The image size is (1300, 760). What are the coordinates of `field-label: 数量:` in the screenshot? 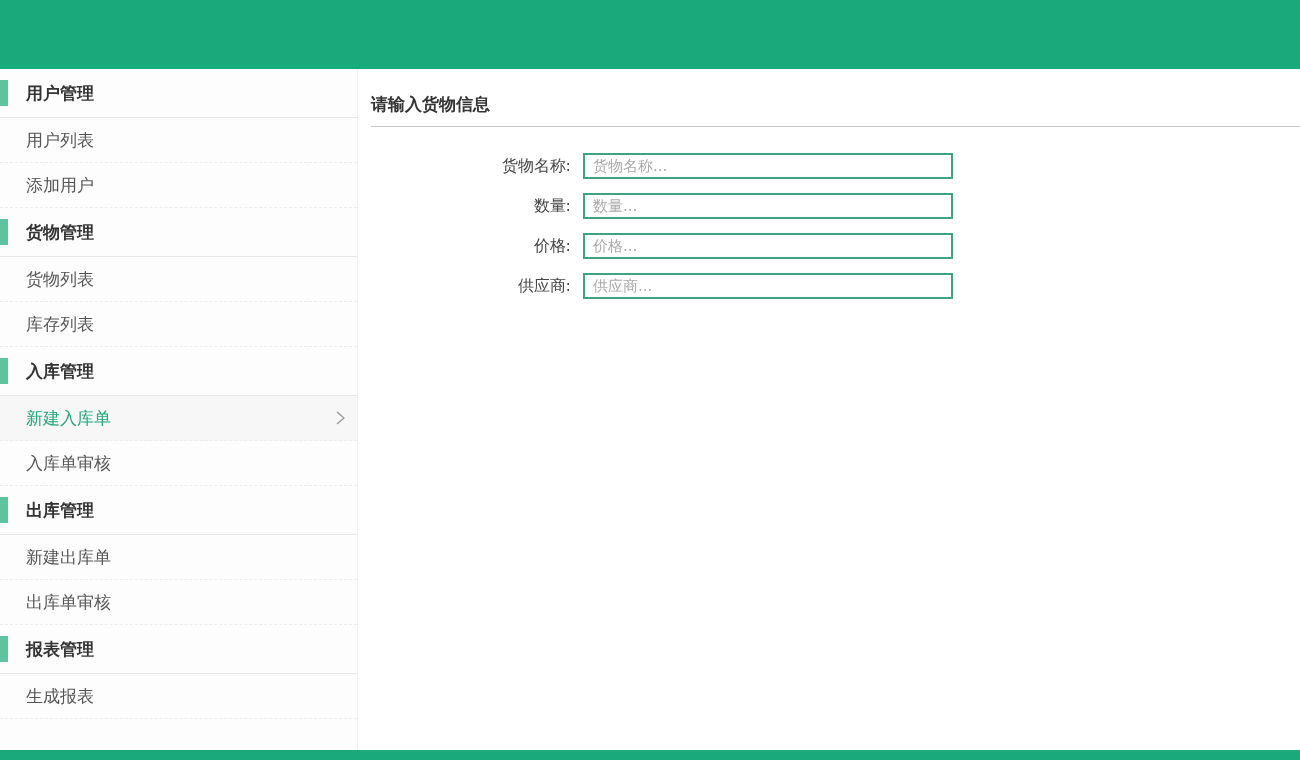 It's located at (551, 206).